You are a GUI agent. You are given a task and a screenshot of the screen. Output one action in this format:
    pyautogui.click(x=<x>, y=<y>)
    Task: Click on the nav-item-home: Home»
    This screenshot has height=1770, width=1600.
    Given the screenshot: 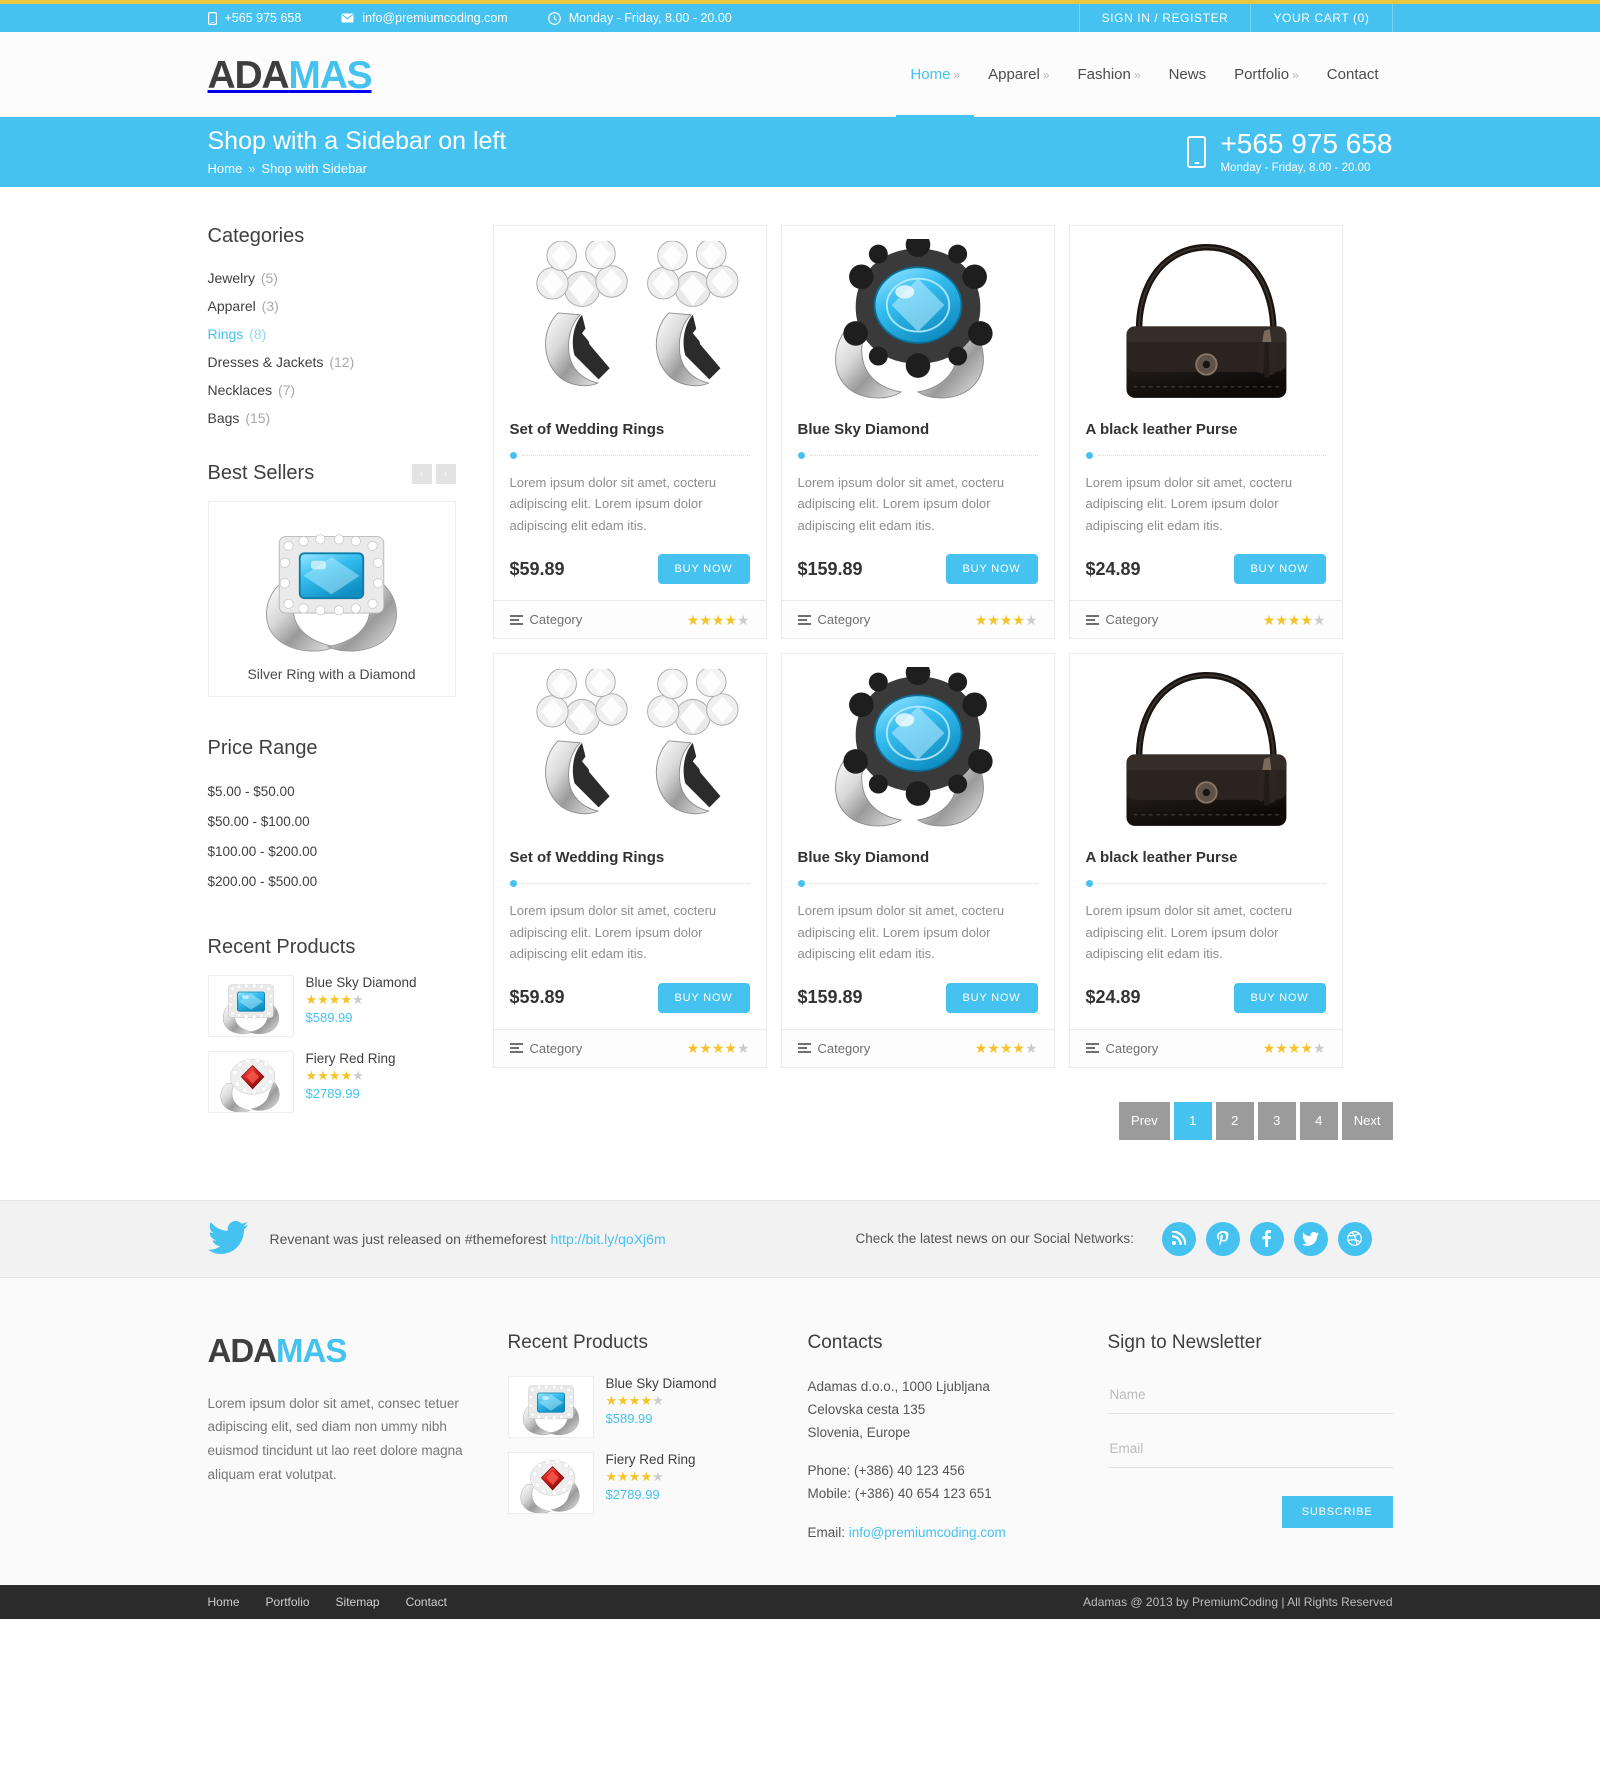 What is the action you would take?
    pyautogui.click(x=935, y=75)
    